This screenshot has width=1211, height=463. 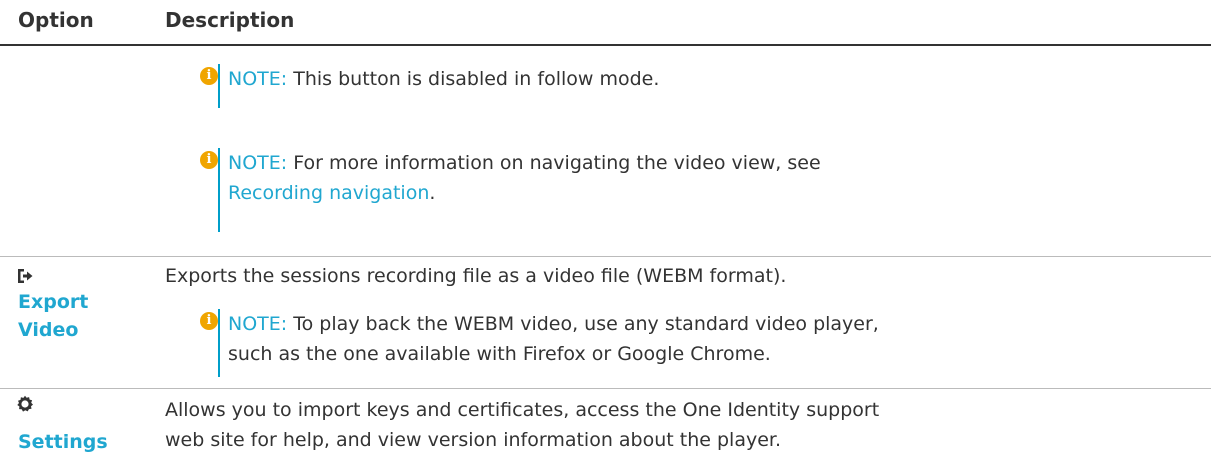 I want to click on note-body: This button is disabled in follow mode., so click(x=473, y=79).